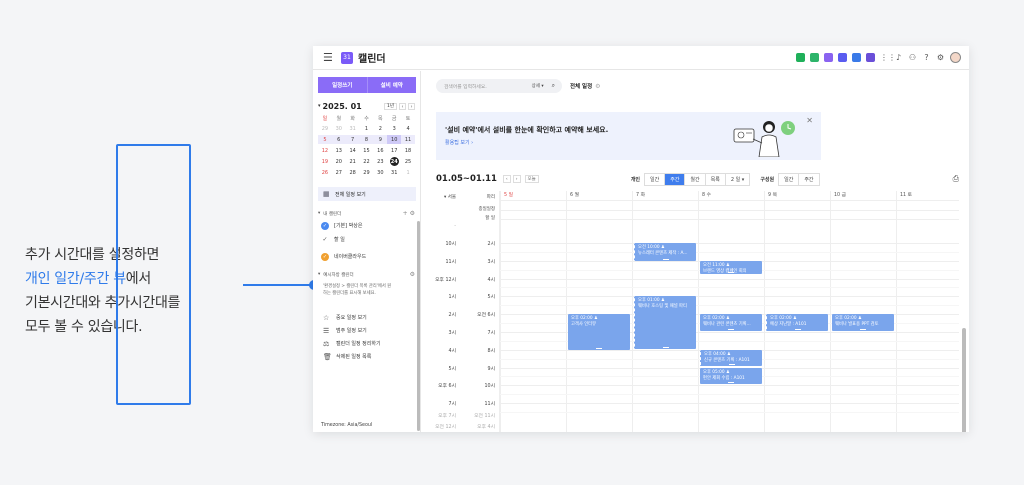 This screenshot has height=485, width=1024. I want to click on avatar, so click(955, 57).